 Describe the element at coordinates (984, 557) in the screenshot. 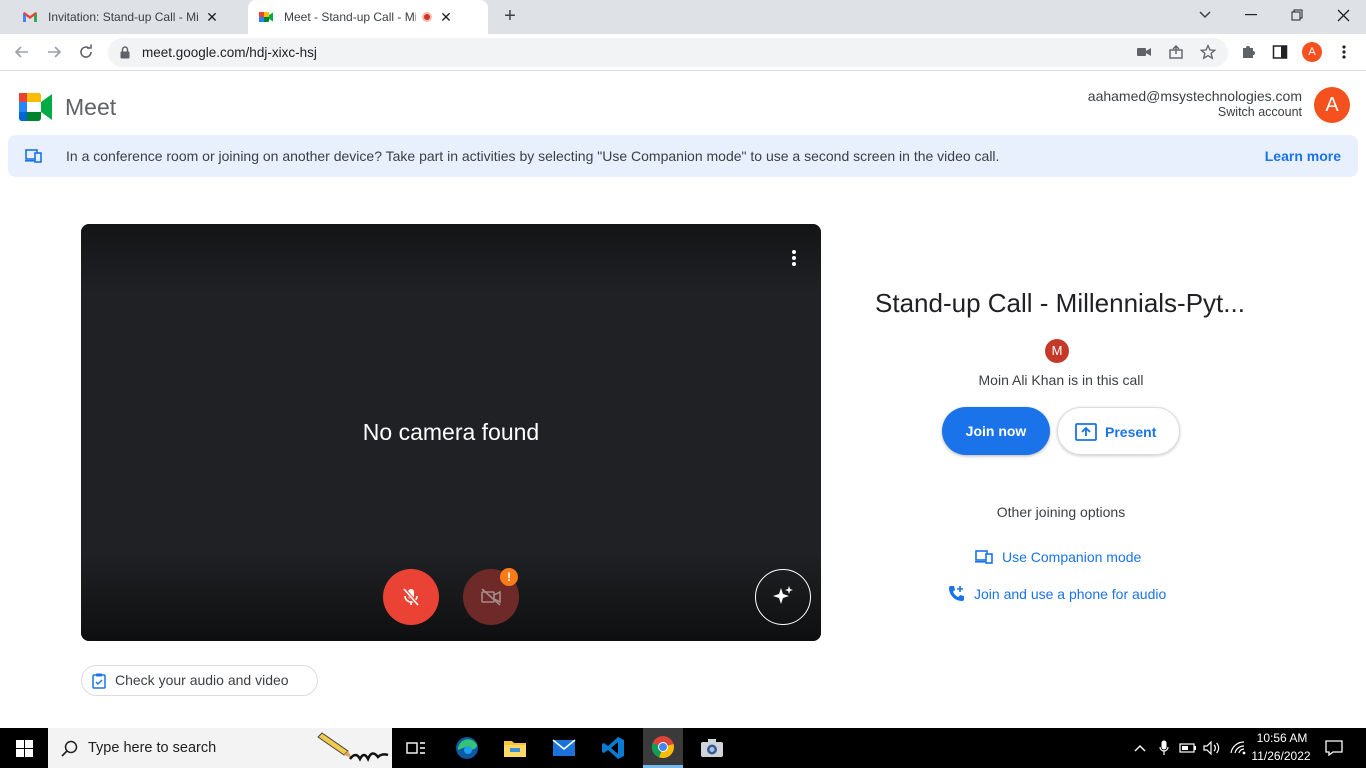

I see `companion-devices-icon` at that location.